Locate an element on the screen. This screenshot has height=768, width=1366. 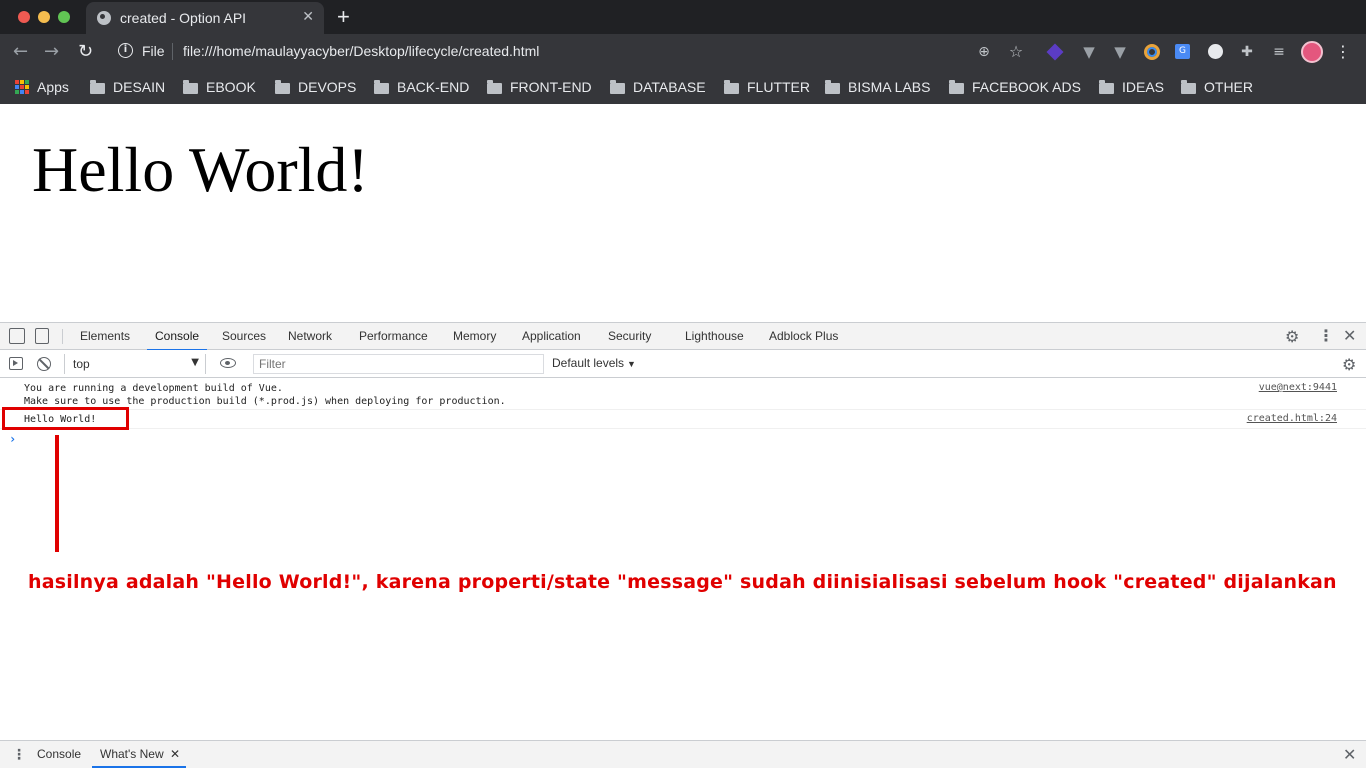
globe-icon is located at coordinates (104, 18).